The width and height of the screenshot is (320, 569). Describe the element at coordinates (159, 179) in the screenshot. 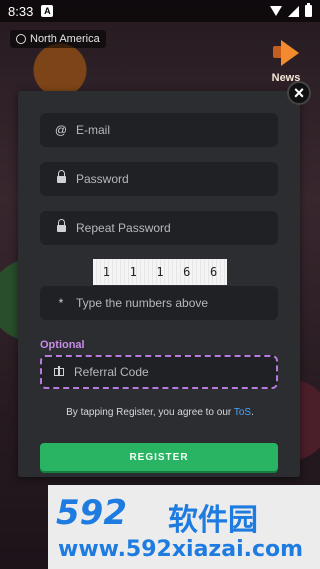

I see `password-field: Password` at that location.